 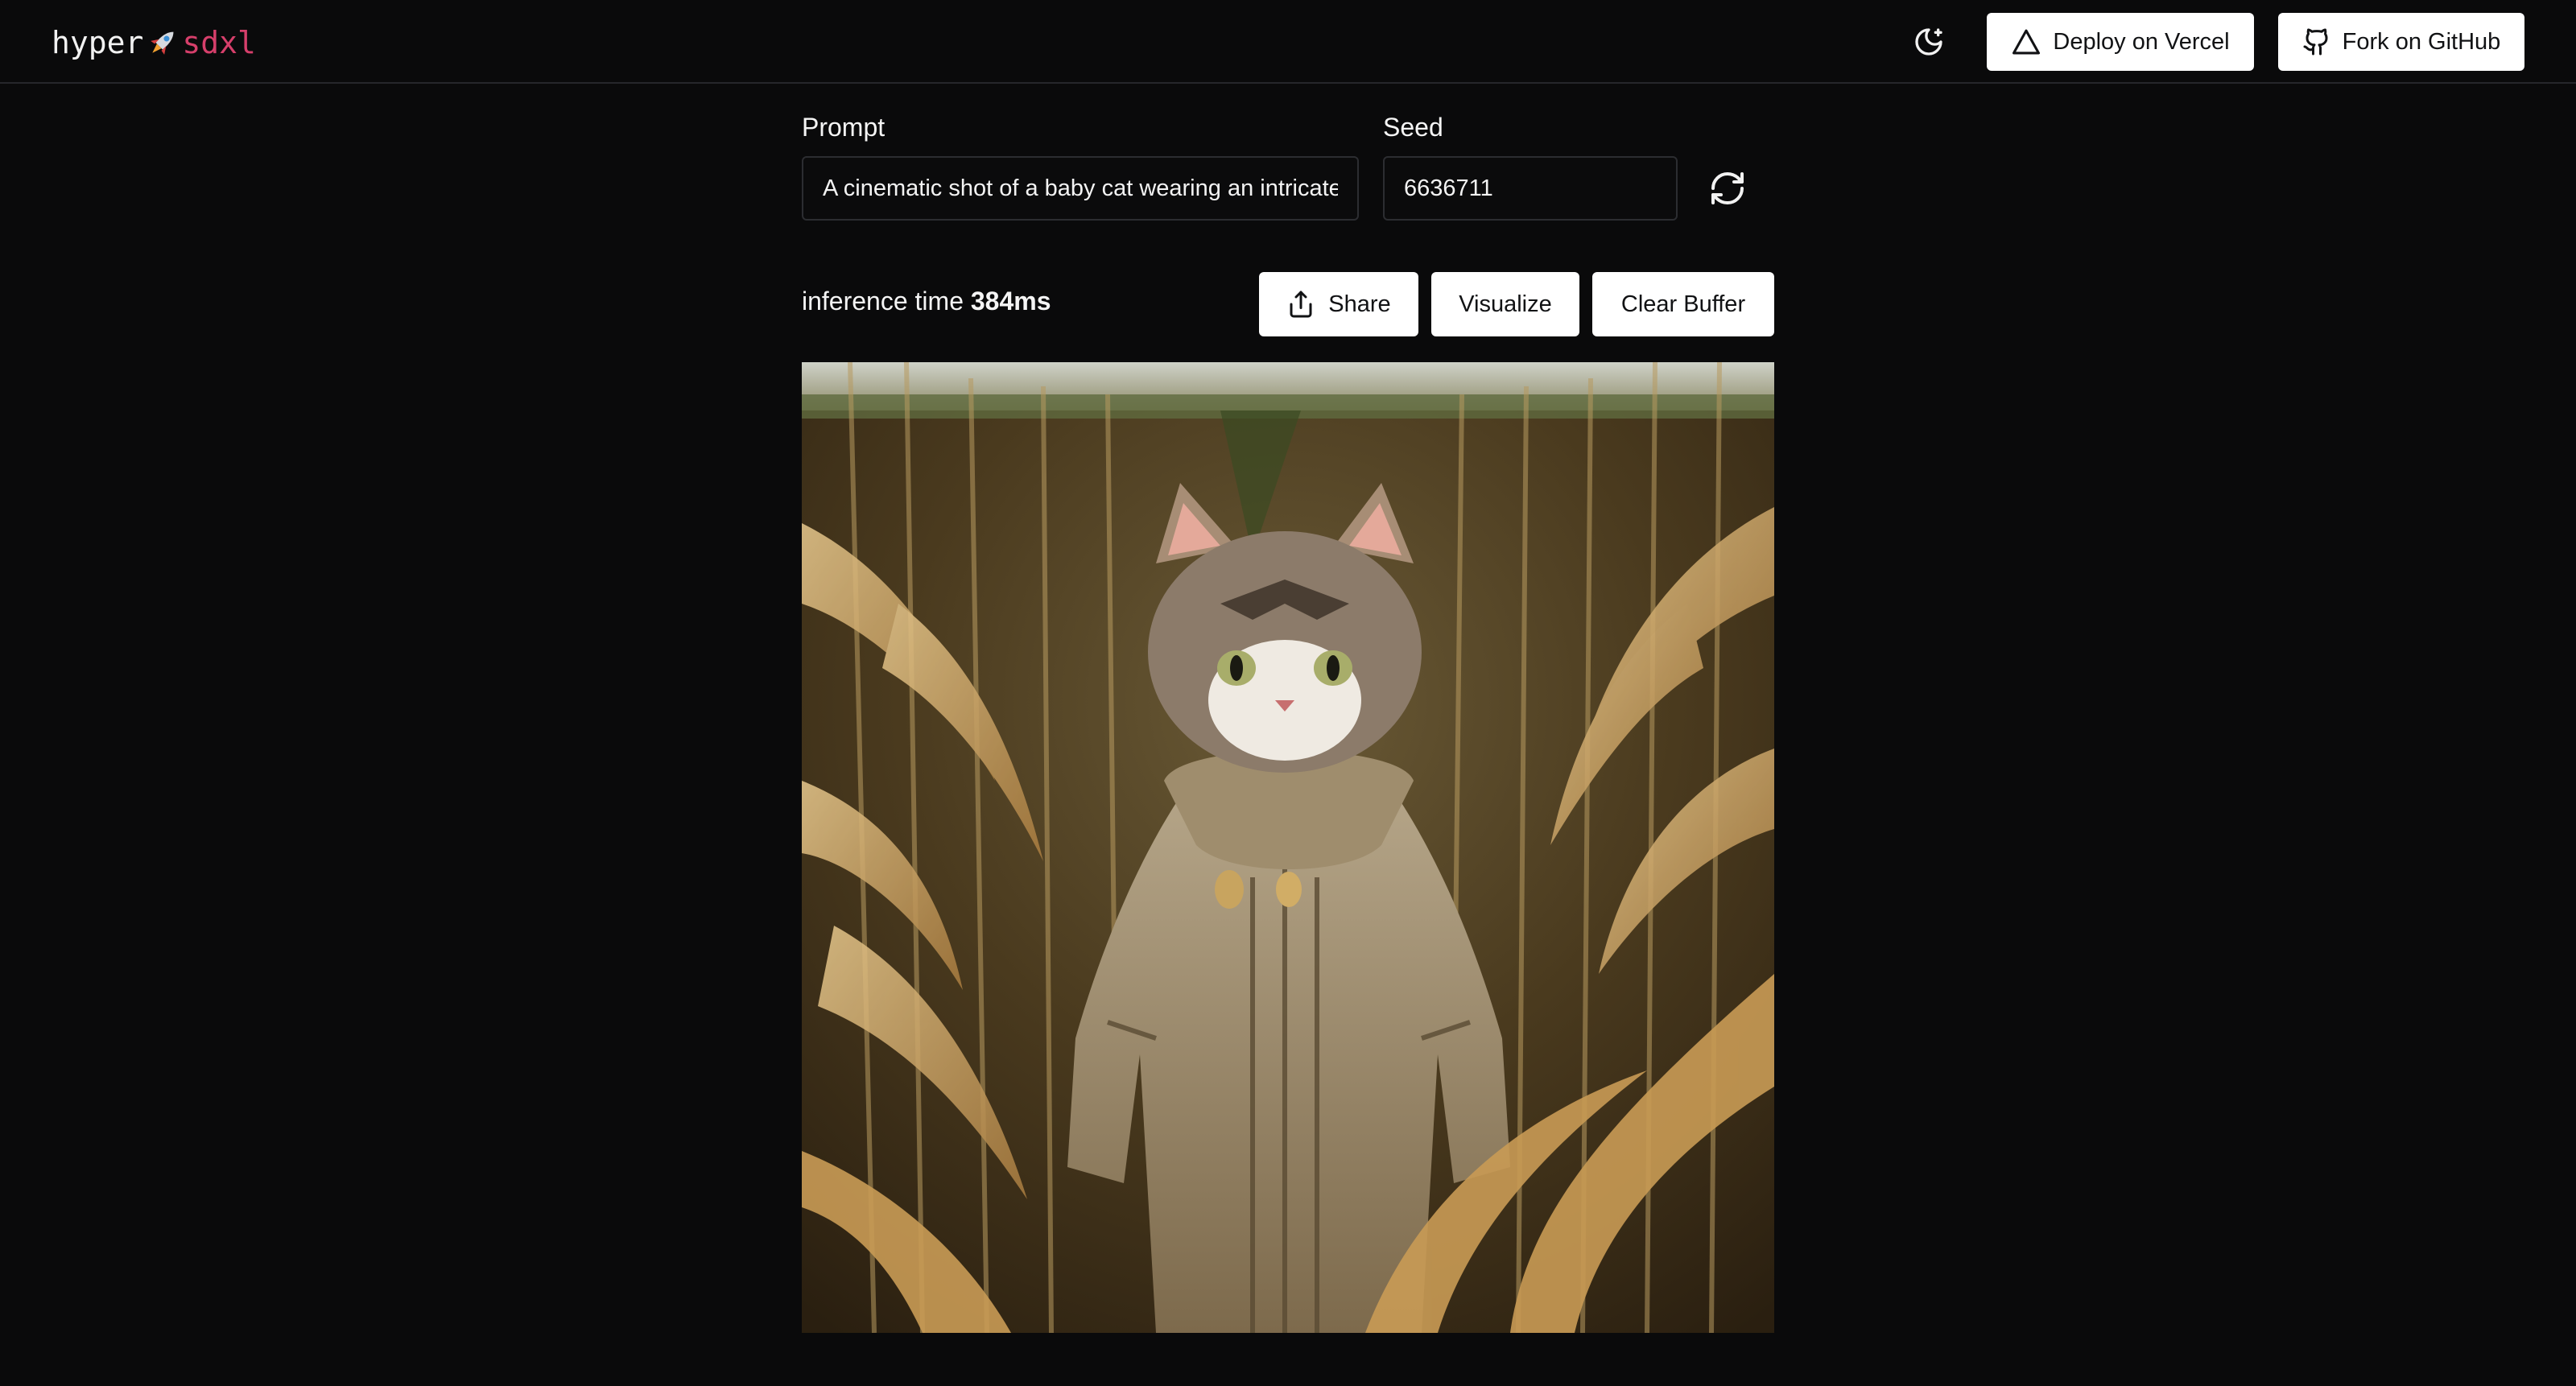 What do you see at coordinates (2027, 42) in the screenshot?
I see `triangle-icon` at bounding box center [2027, 42].